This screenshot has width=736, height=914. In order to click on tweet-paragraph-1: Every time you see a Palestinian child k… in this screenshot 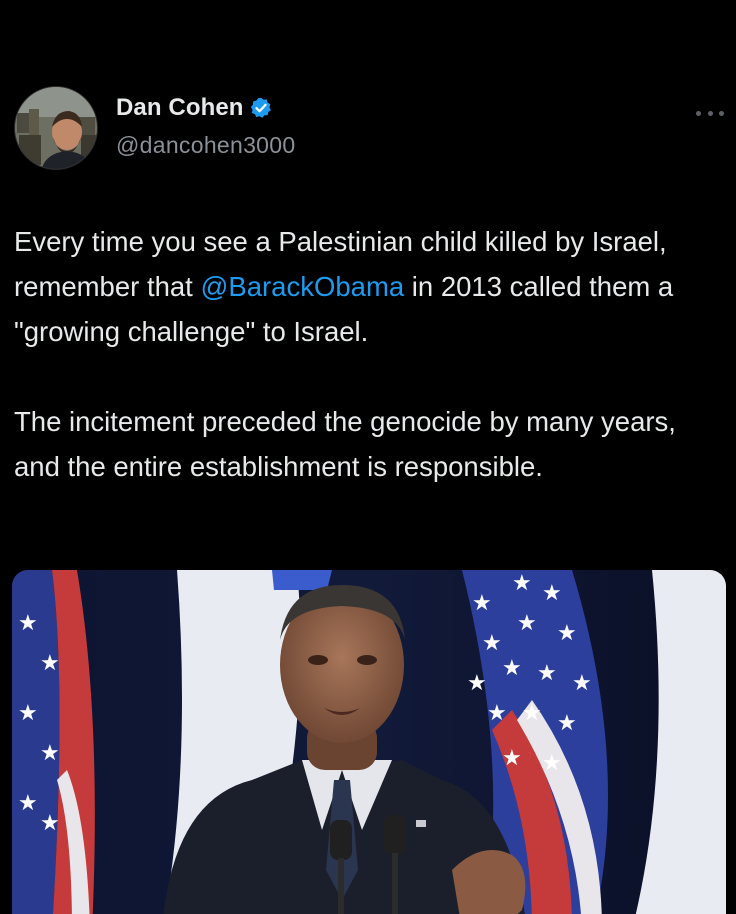, I will do `click(364, 286)`.